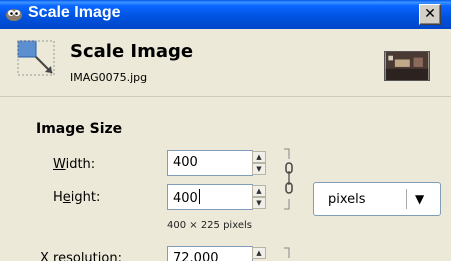  I want to click on chain-link-icon, so click(290, 180).